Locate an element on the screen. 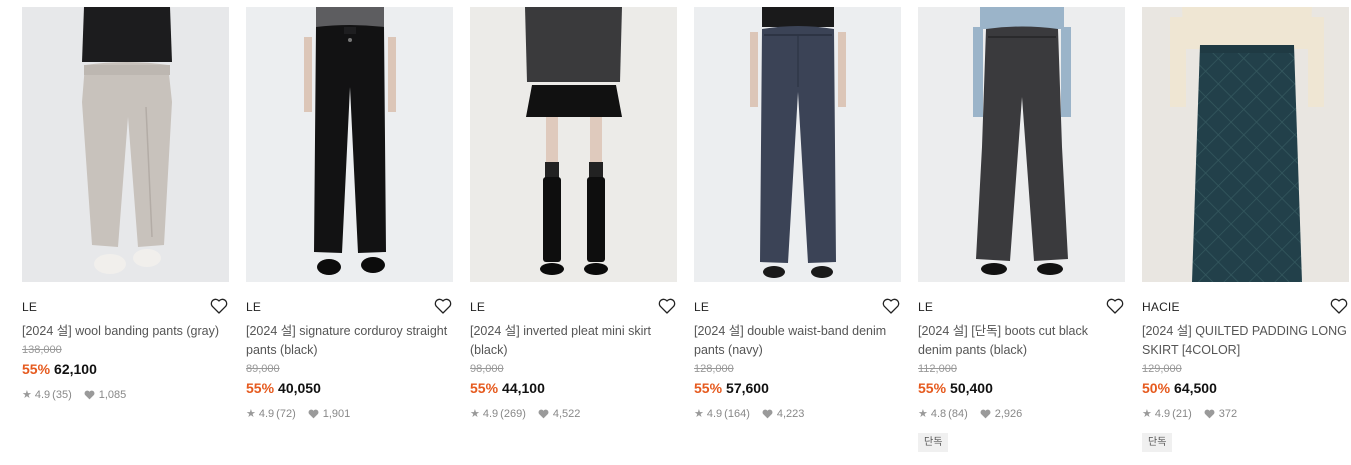  product-stats: ★ 4.9 (164) 4,223 is located at coordinates (797, 414).